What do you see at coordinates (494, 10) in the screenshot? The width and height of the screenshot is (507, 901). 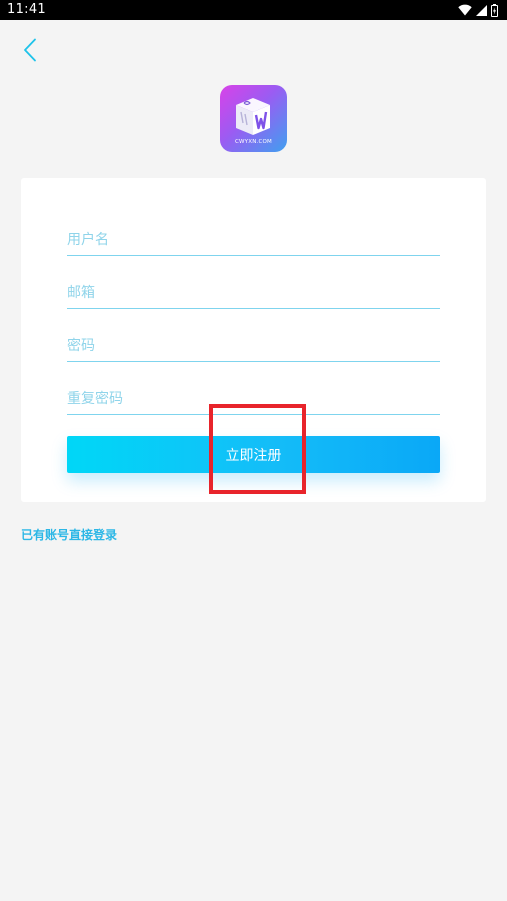 I see `battery-icon` at bounding box center [494, 10].